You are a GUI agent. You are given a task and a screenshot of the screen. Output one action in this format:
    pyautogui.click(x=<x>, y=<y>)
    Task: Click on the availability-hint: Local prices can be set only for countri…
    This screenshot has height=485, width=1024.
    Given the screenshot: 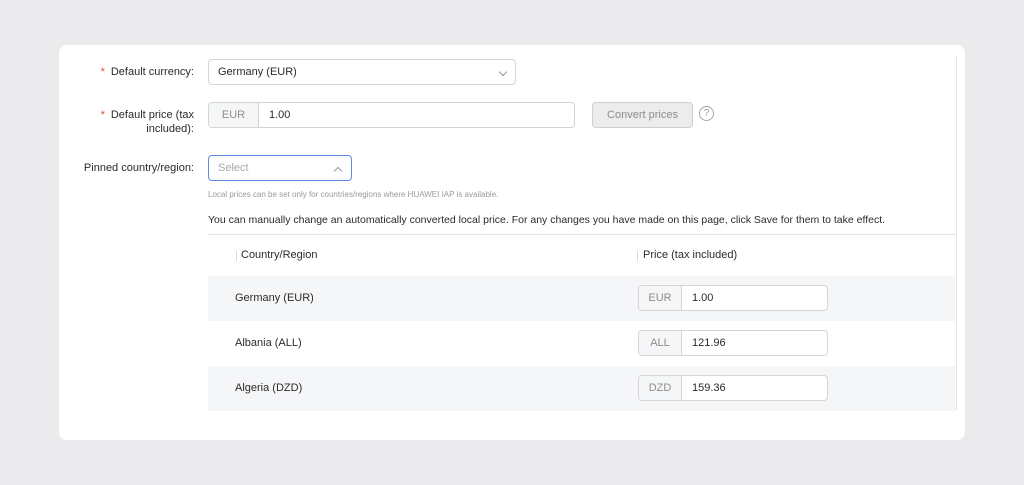 What is the action you would take?
    pyautogui.click(x=353, y=194)
    